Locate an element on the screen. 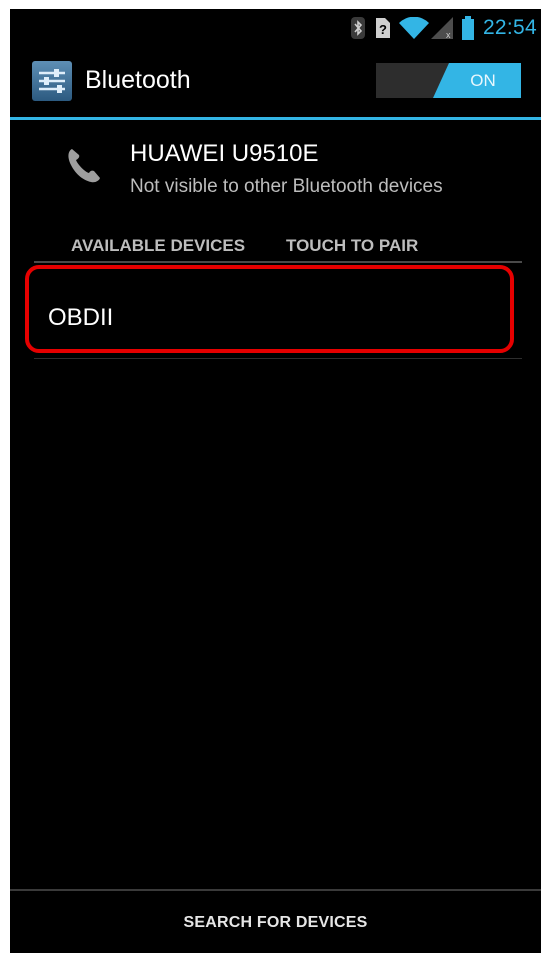 This screenshot has height=953, width=547. status-bar: ? x 22:54 is located at coordinates (275, 27).